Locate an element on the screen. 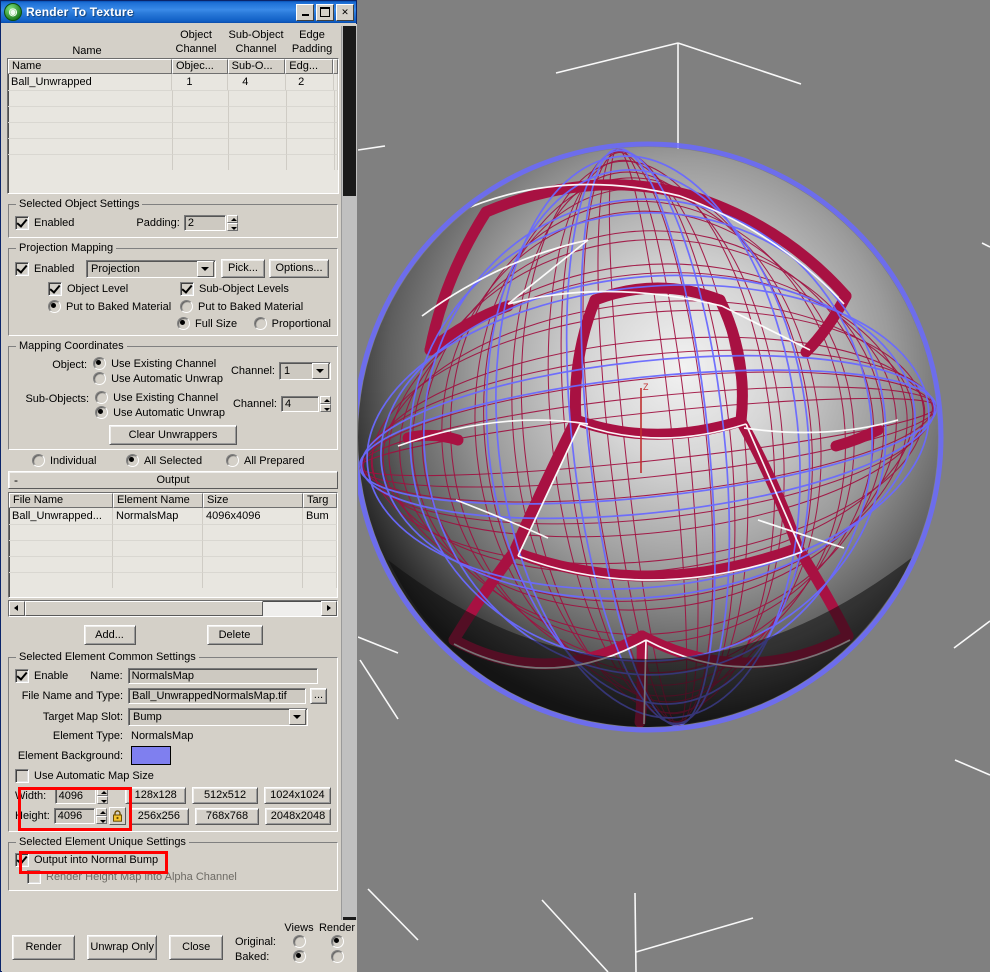 The width and height of the screenshot is (990, 972). output-horizontal-scrollbar is located at coordinates (173, 608).